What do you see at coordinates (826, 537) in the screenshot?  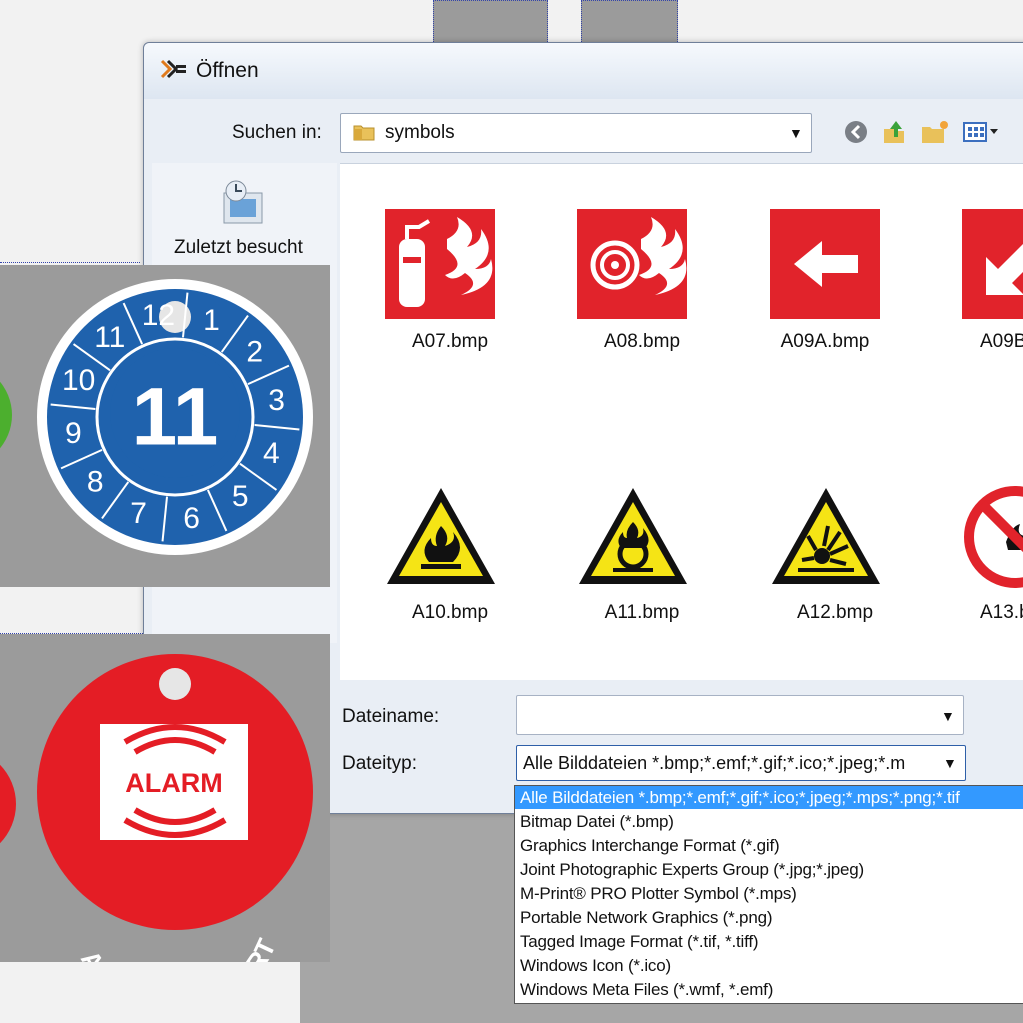 I see `explosive-warning-icon` at bounding box center [826, 537].